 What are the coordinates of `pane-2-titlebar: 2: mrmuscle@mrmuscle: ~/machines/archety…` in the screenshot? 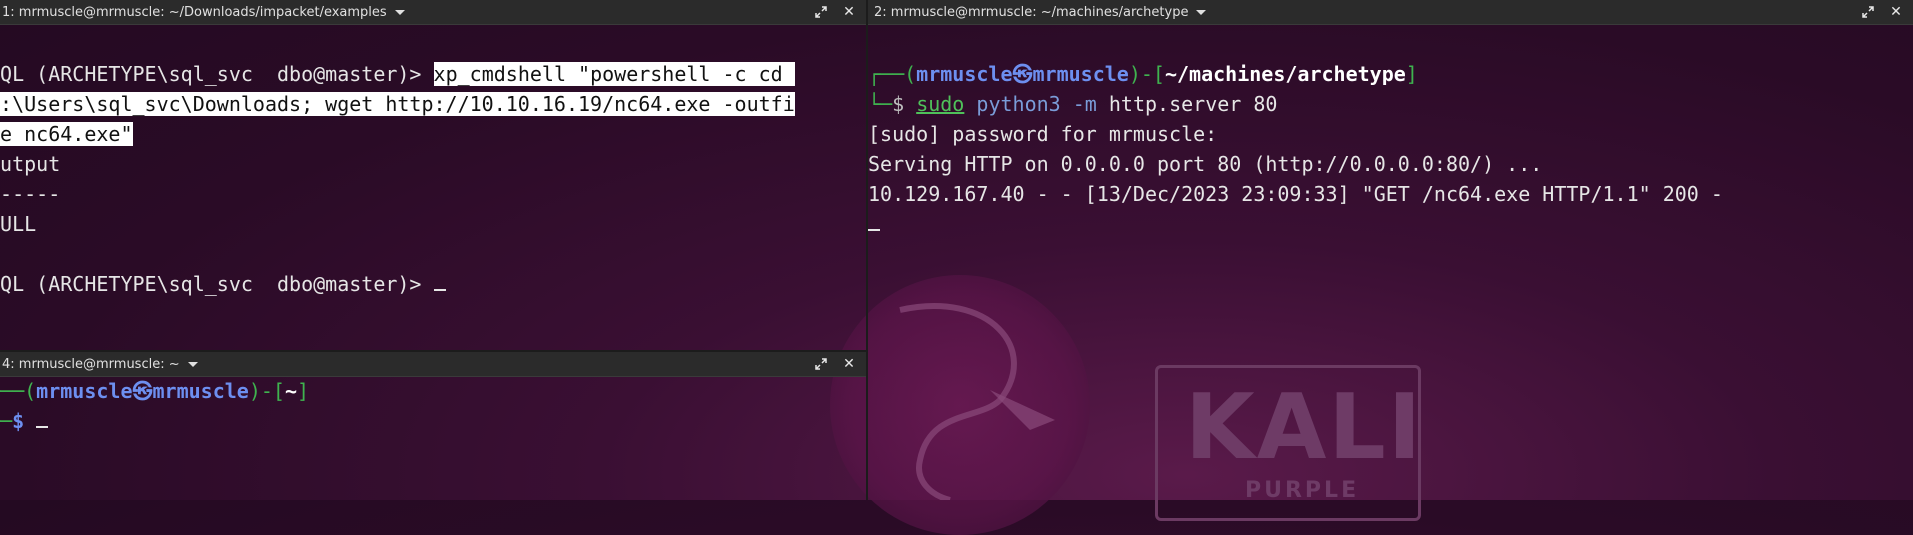 It's located at (1390, 12).